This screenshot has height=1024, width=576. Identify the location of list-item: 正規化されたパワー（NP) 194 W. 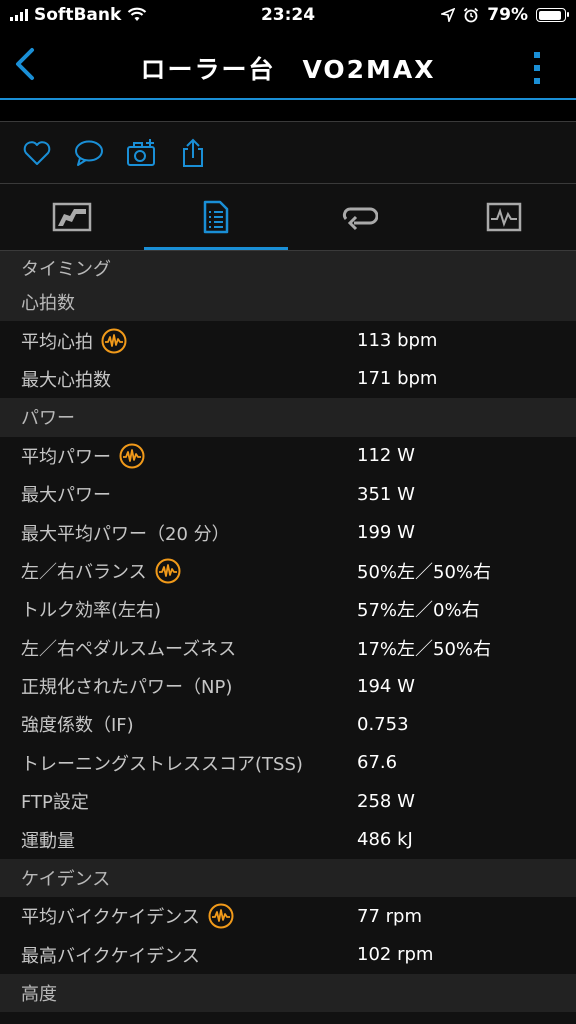
(288, 686).